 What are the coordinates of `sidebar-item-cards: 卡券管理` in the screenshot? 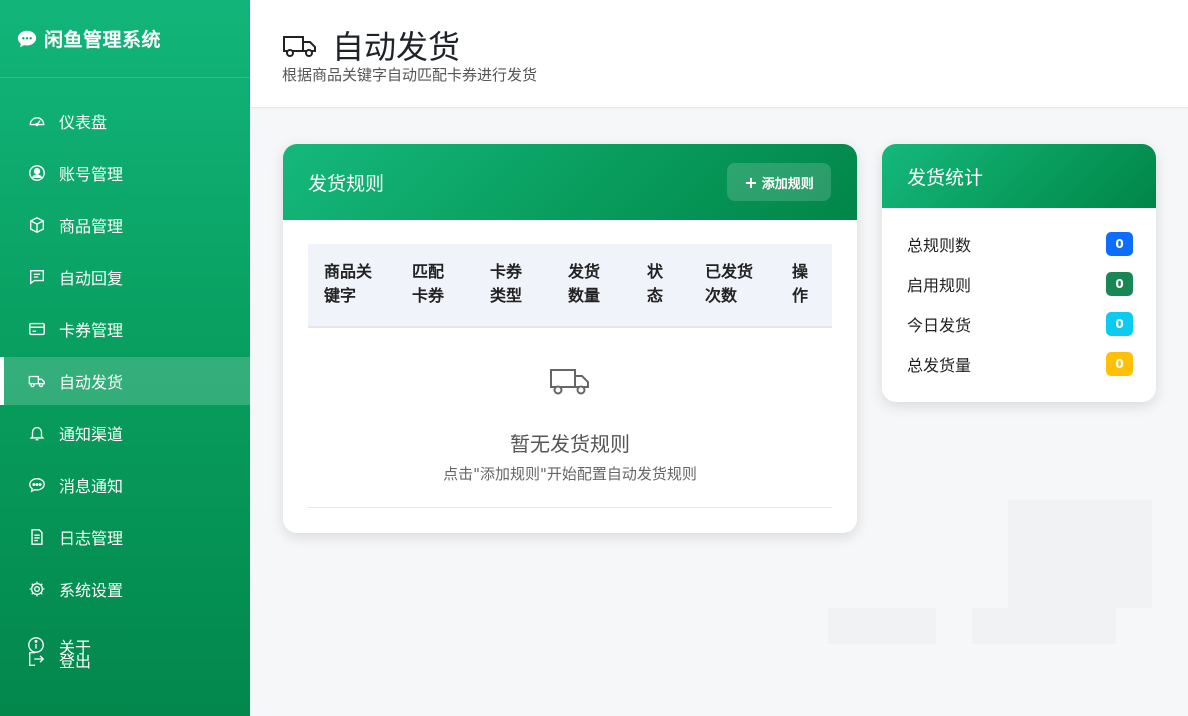 It's located at (125, 329).